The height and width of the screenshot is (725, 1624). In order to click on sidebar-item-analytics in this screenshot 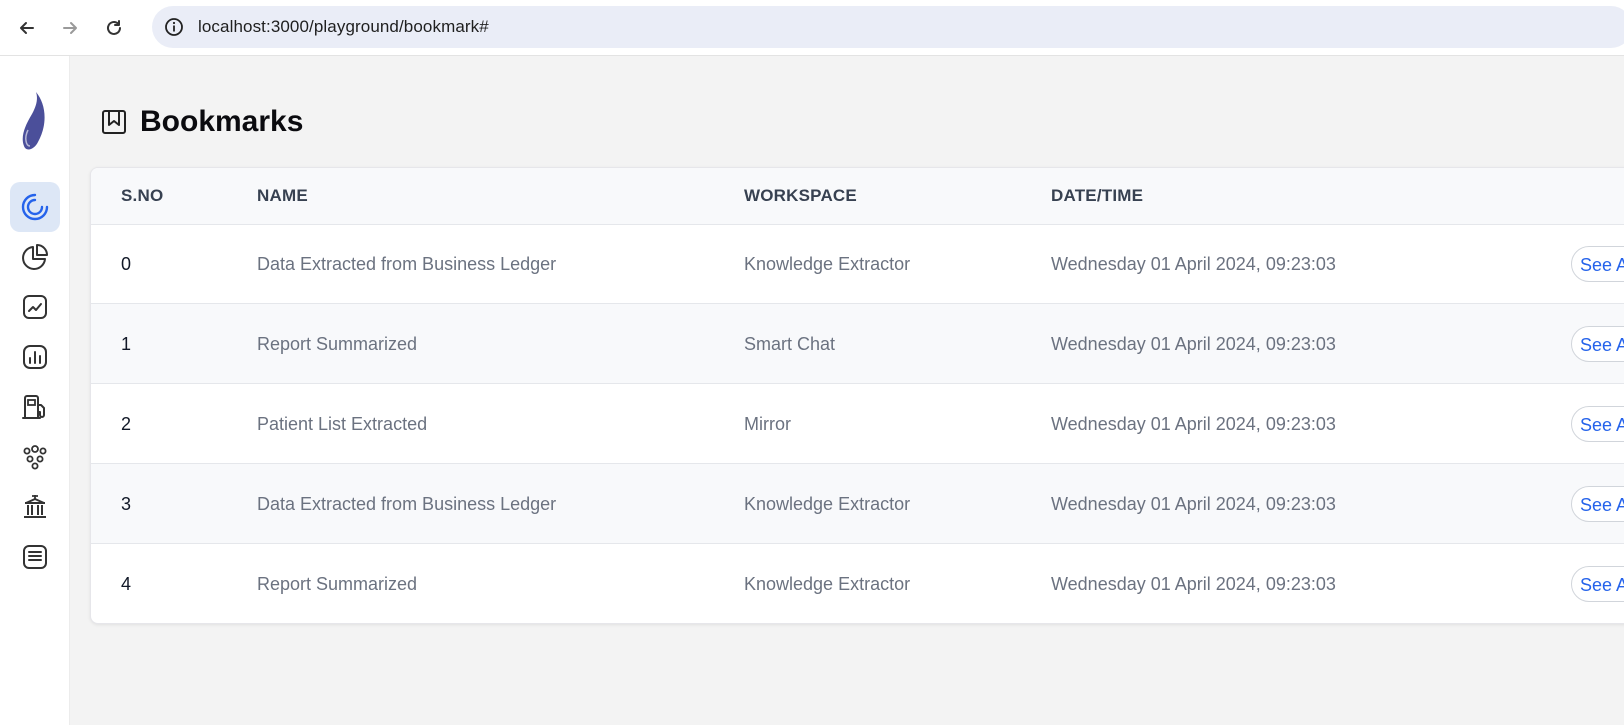, I will do `click(35, 257)`.